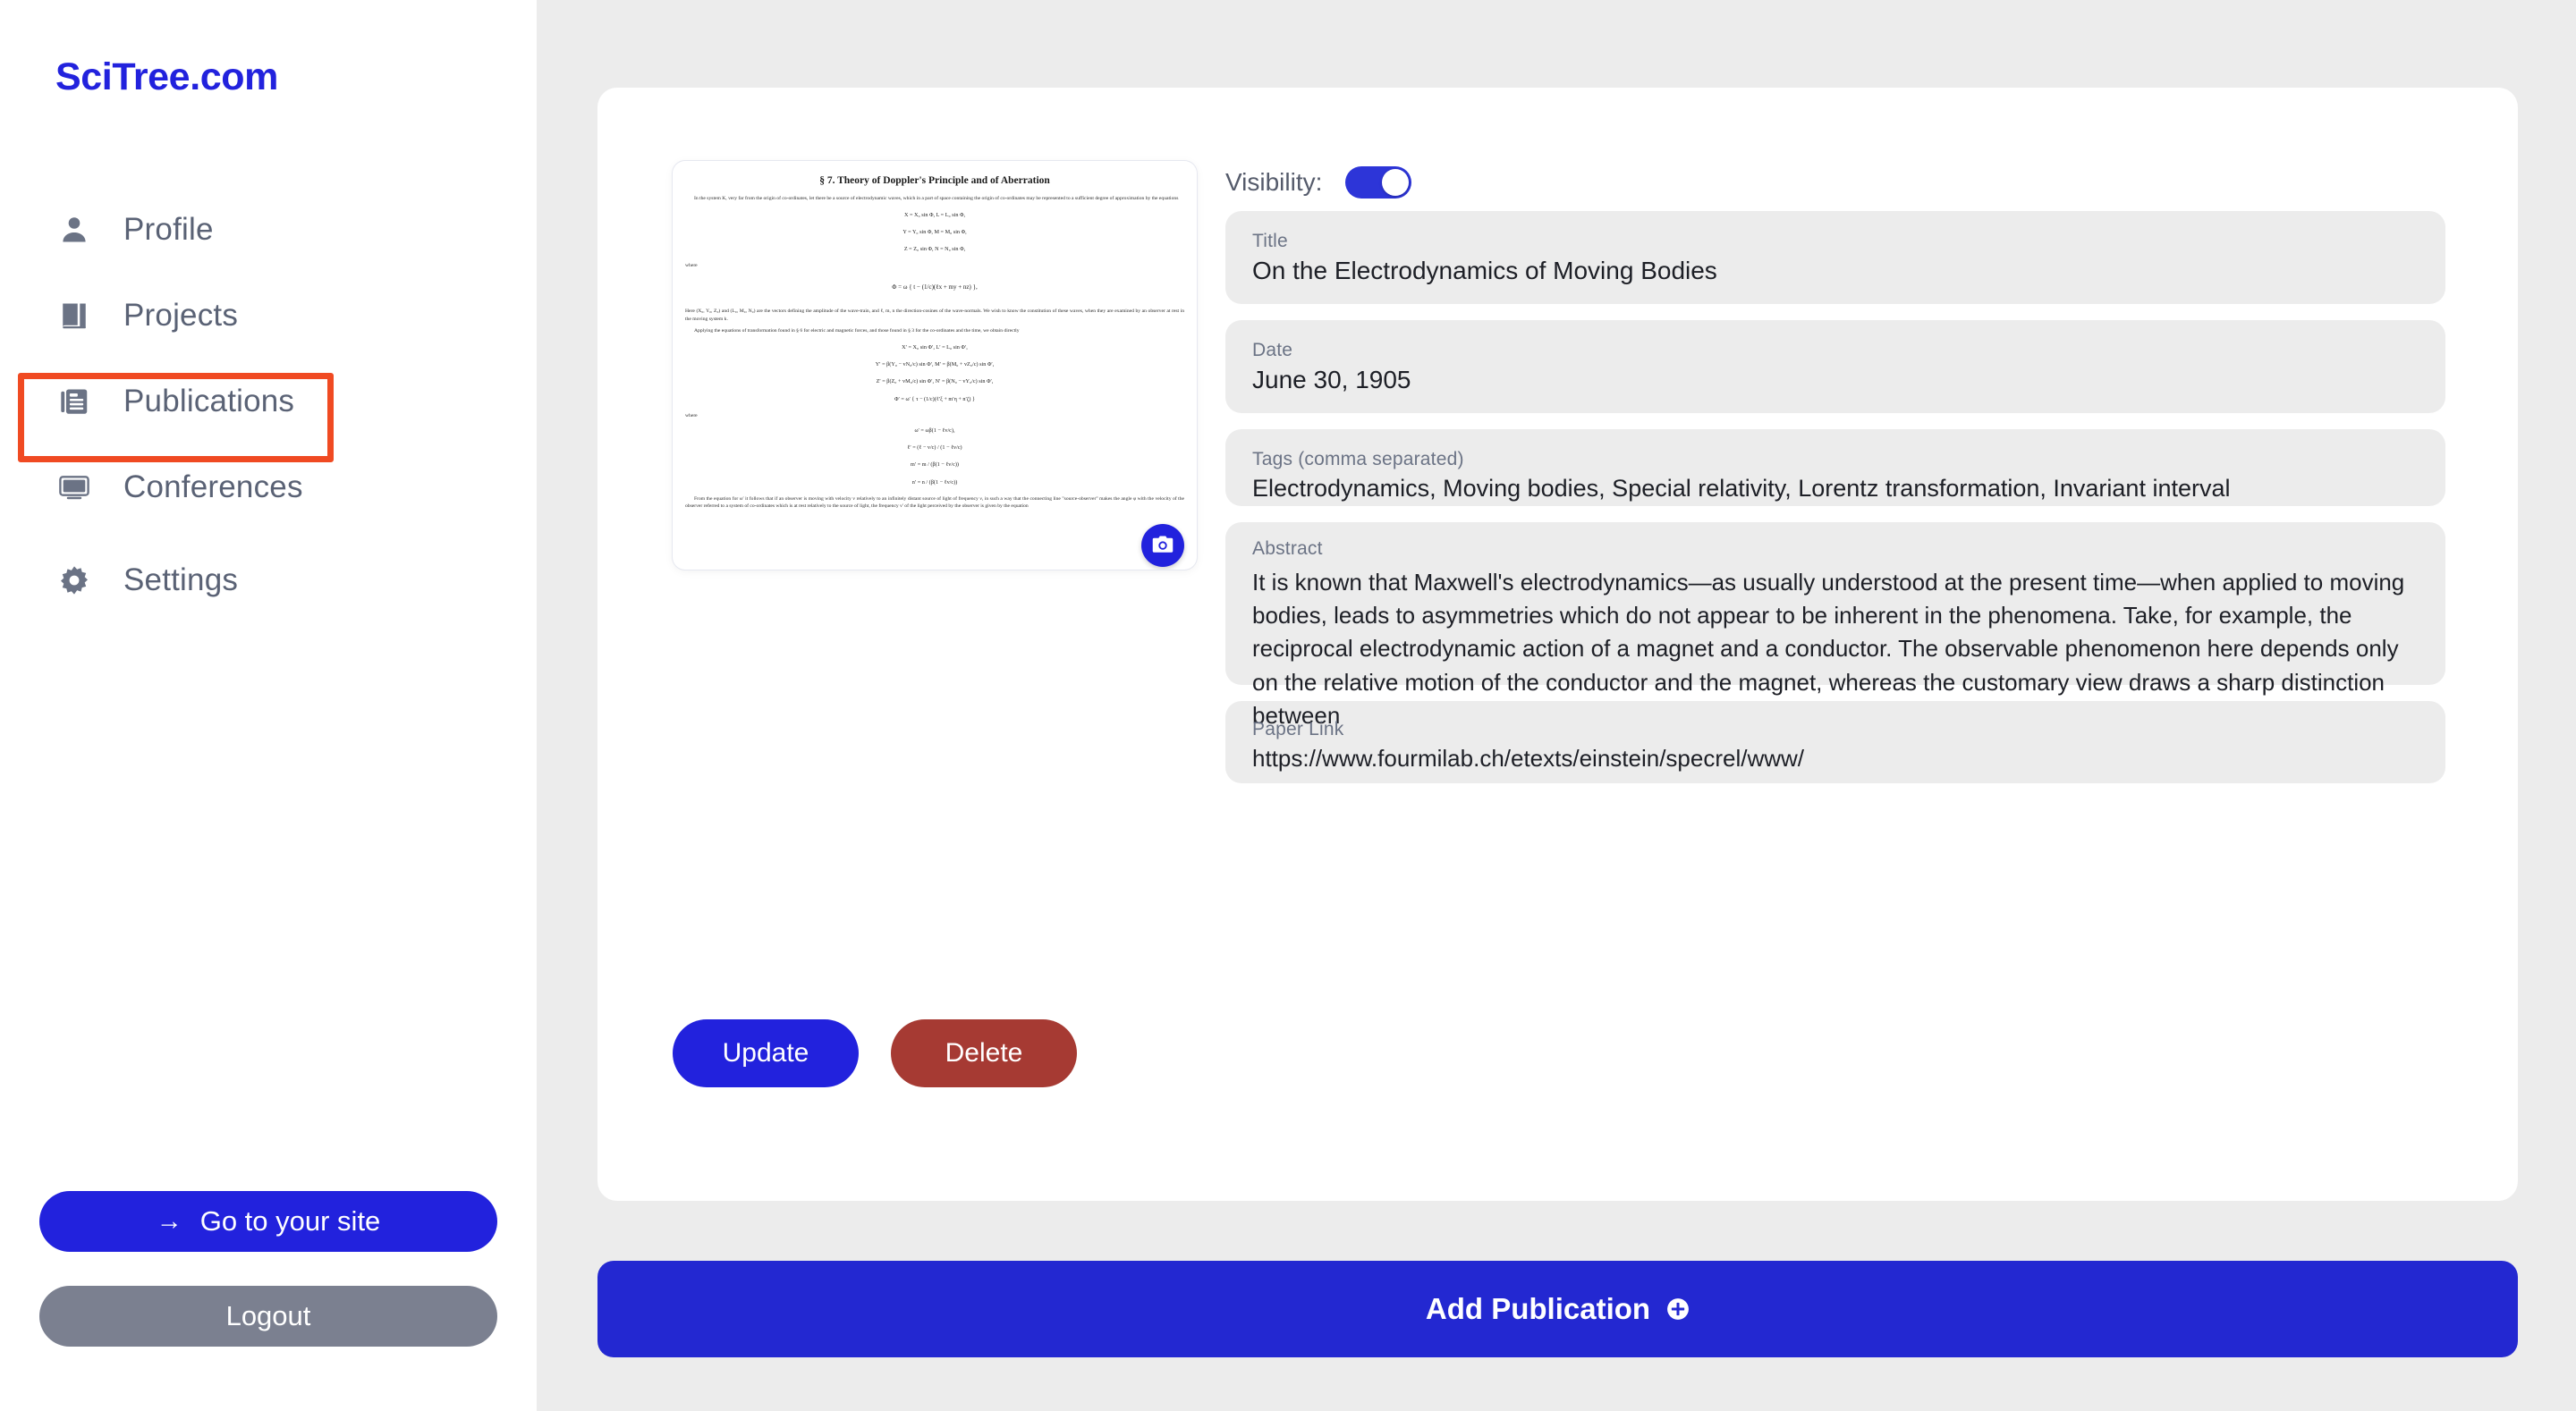  What do you see at coordinates (168, 230) in the screenshot?
I see `sidebar-item-label: Profile` at bounding box center [168, 230].